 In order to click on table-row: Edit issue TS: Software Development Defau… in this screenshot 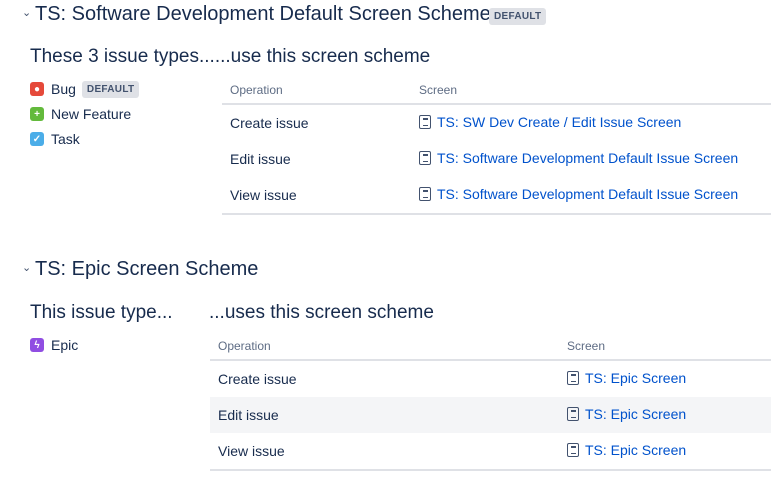, I will do `click(496, 159)`.